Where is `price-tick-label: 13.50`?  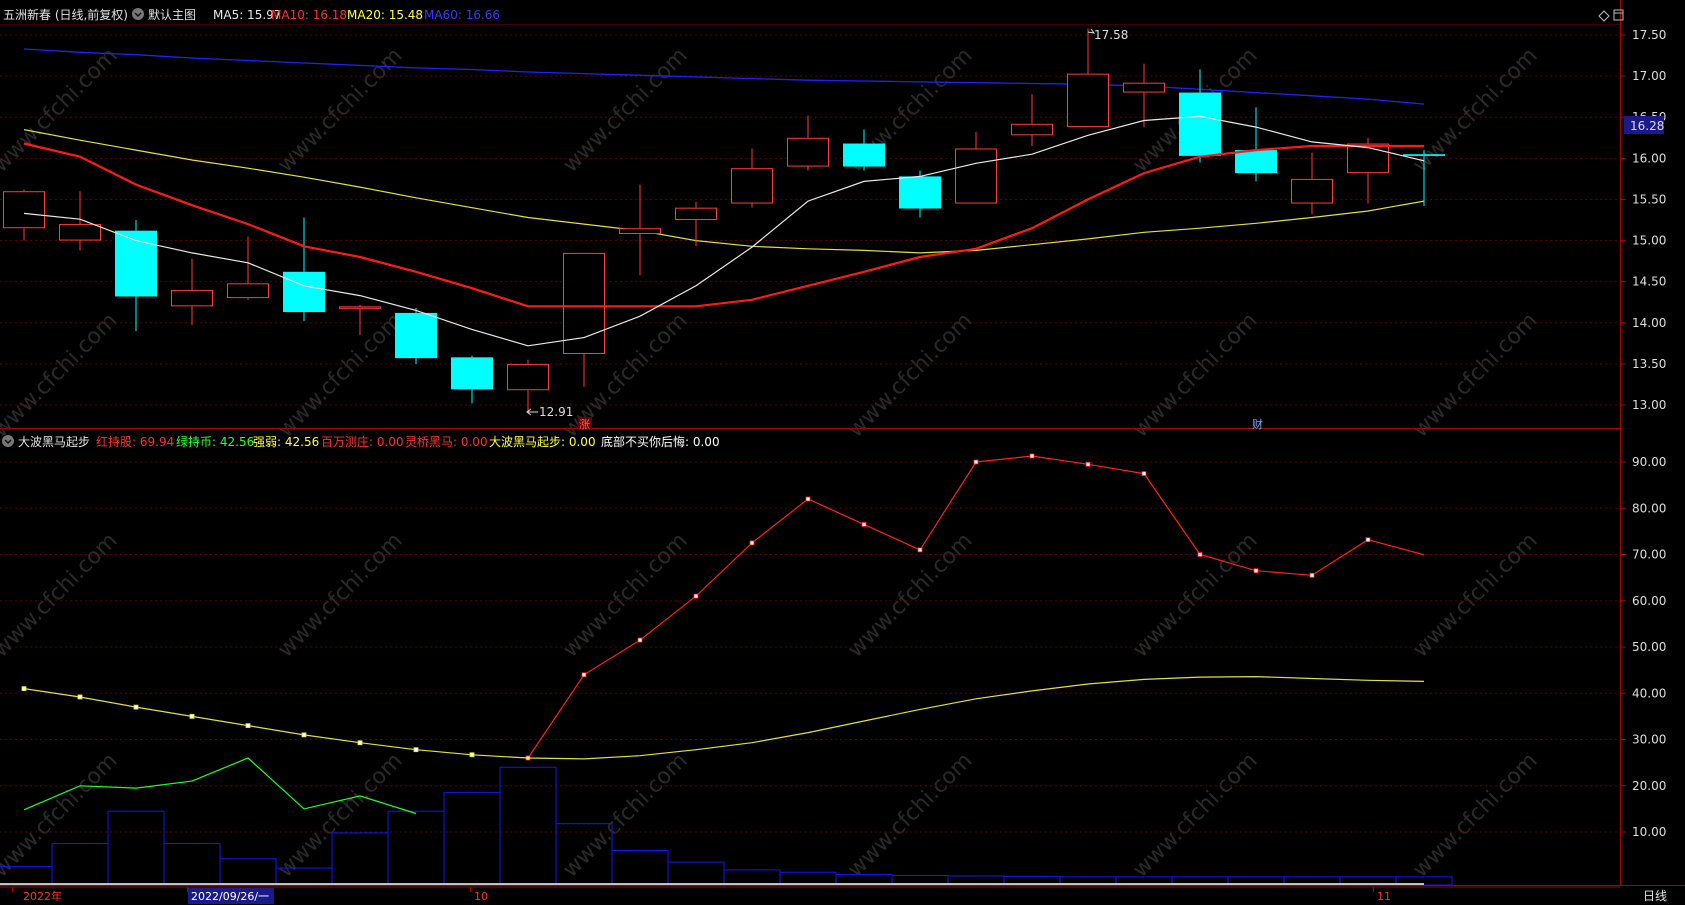
price-tick-label: 13.50 is located at coordinates (1649, 364).